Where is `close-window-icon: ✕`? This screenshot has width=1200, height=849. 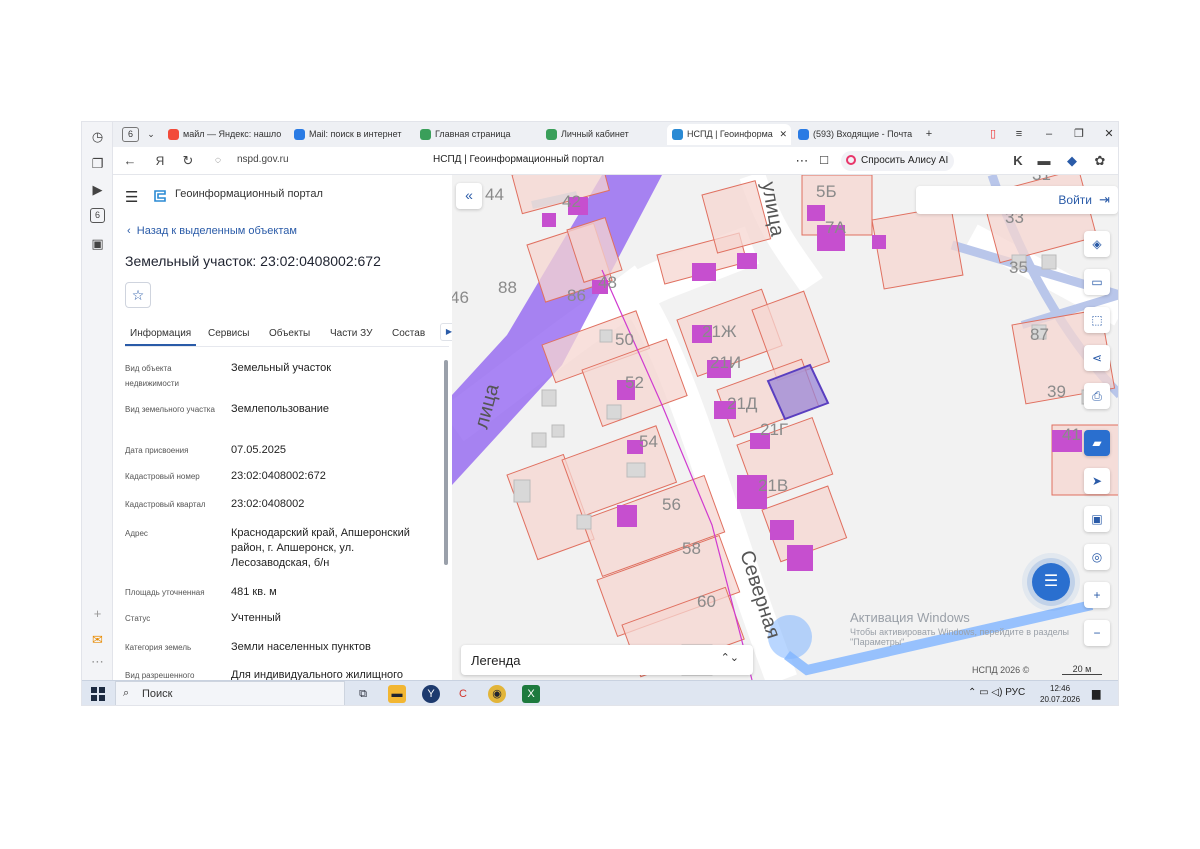
close-window-icon: ✕ is located at coordinates (1109, 134).